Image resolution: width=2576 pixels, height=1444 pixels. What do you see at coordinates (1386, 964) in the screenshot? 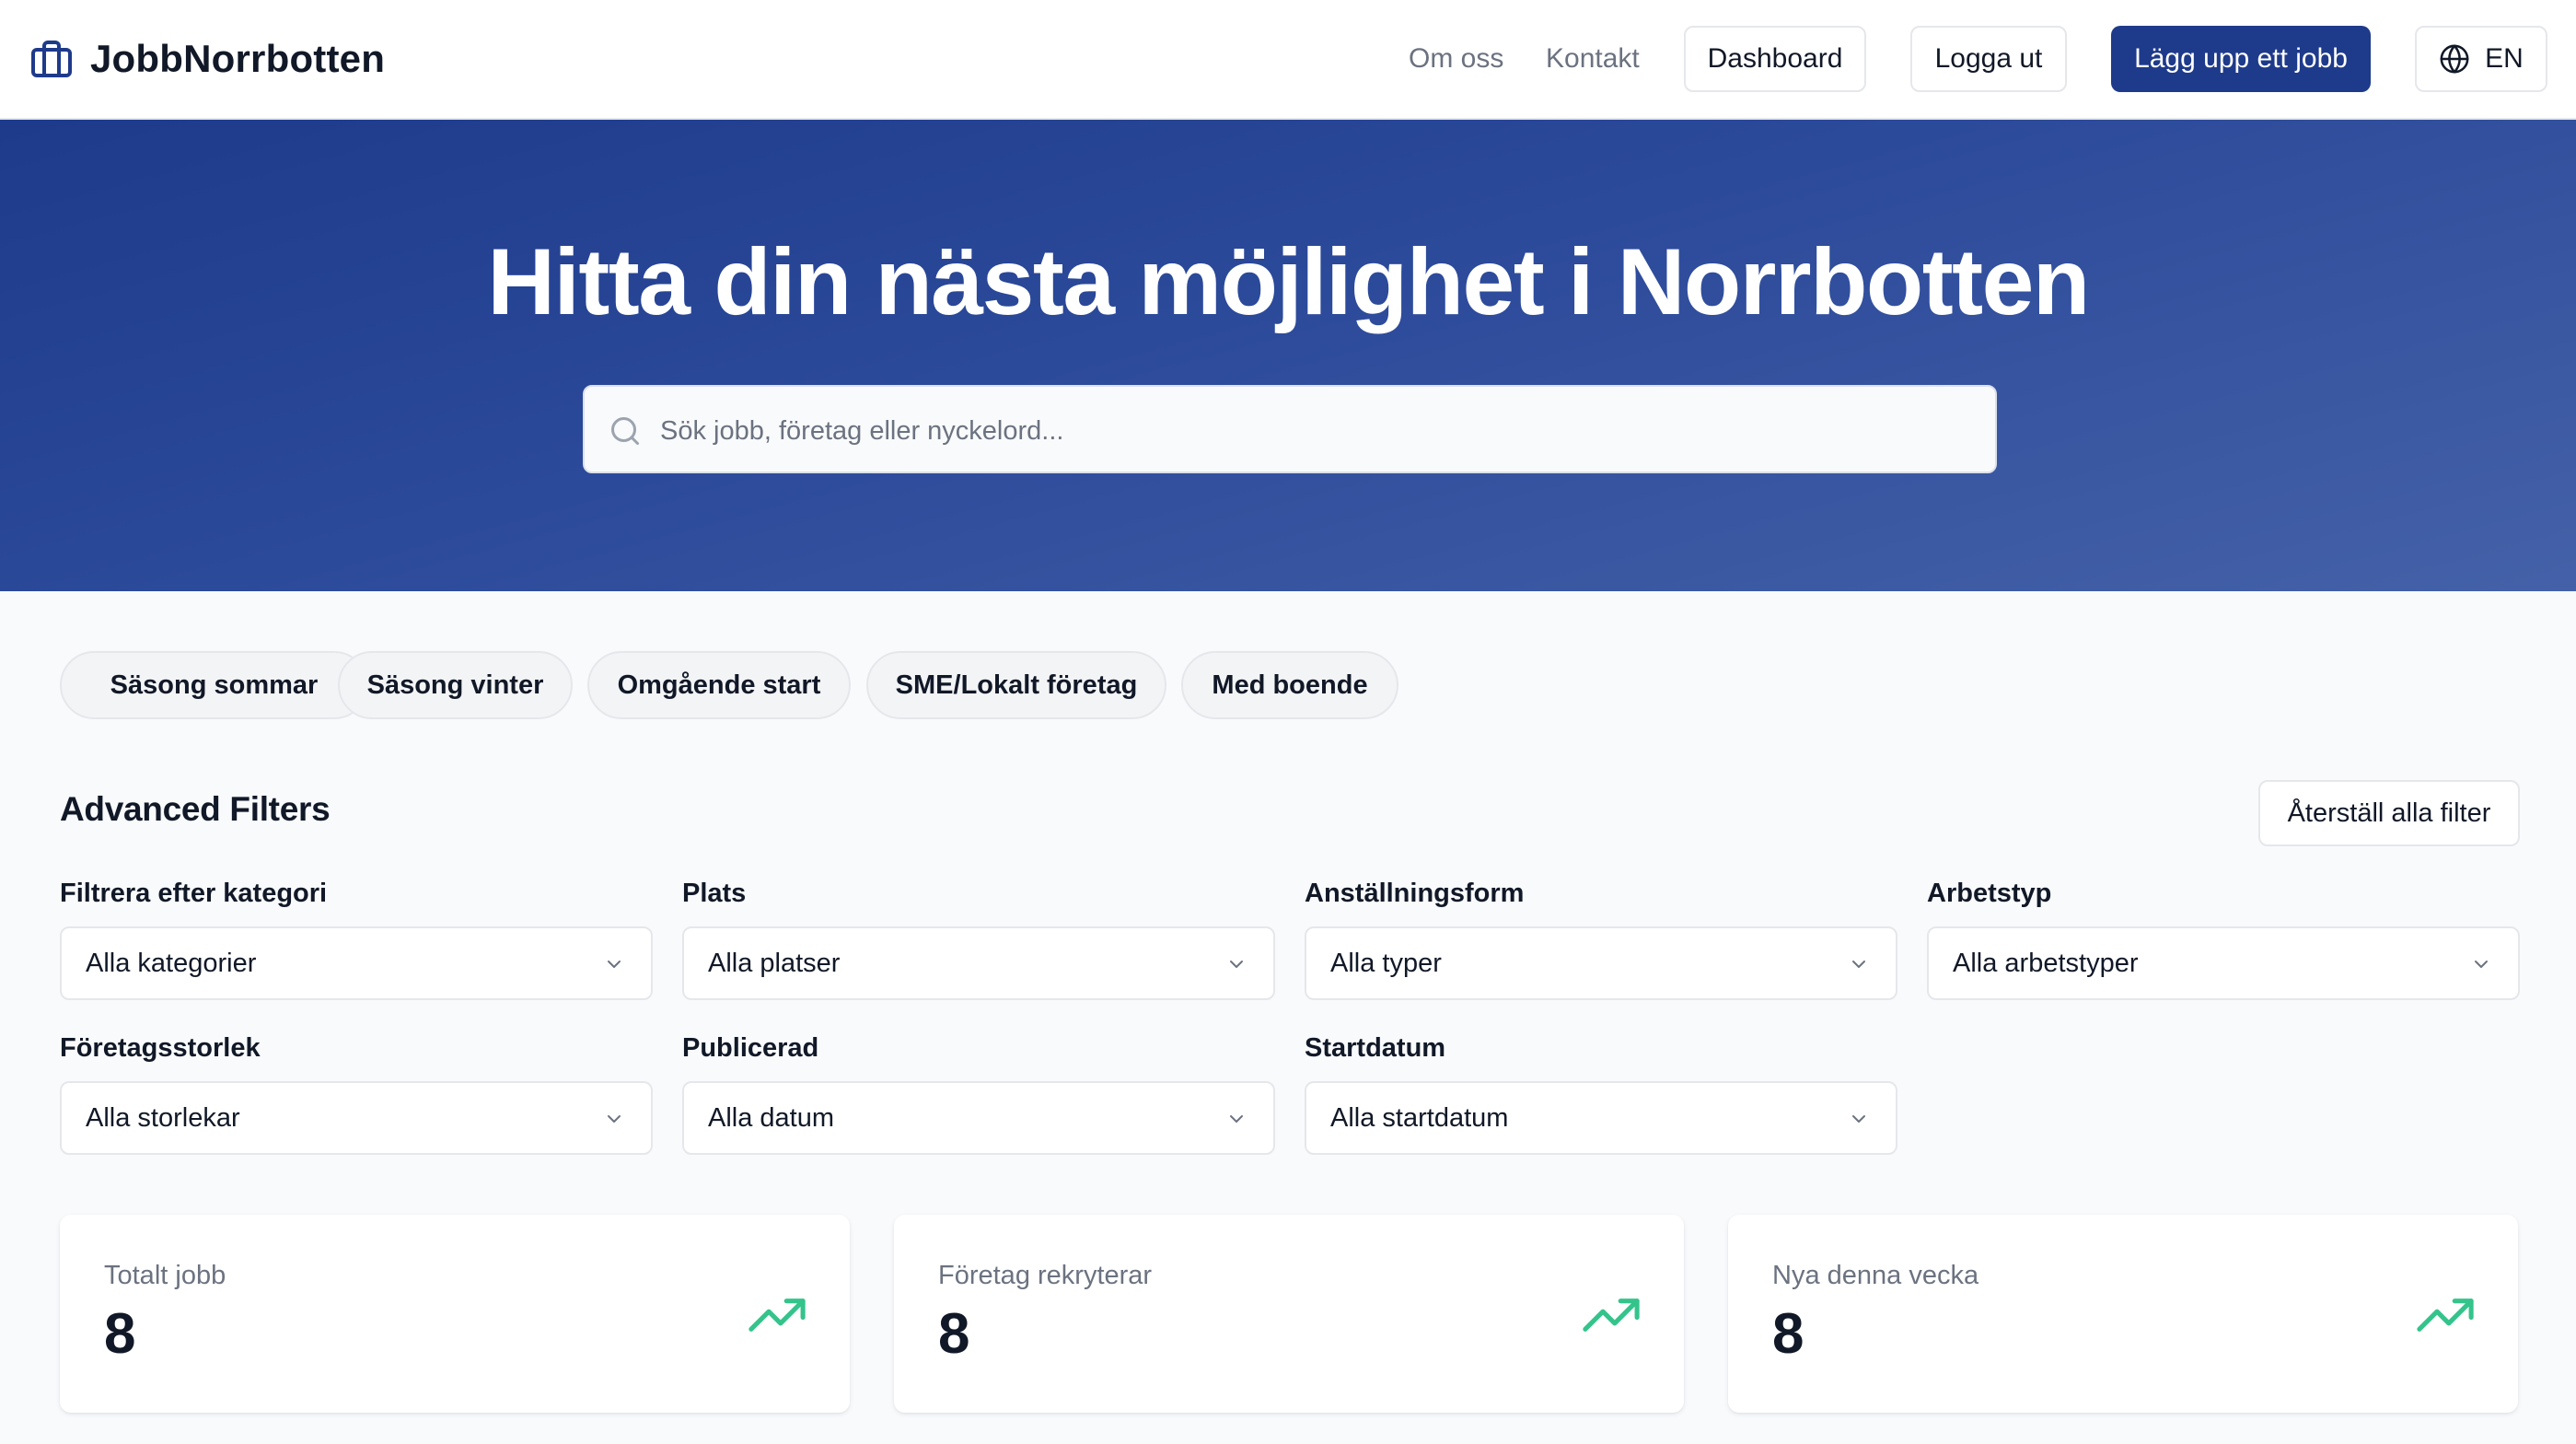
I see `employment-type-select-value: Alla typer` at bounding box center [1386, 964].